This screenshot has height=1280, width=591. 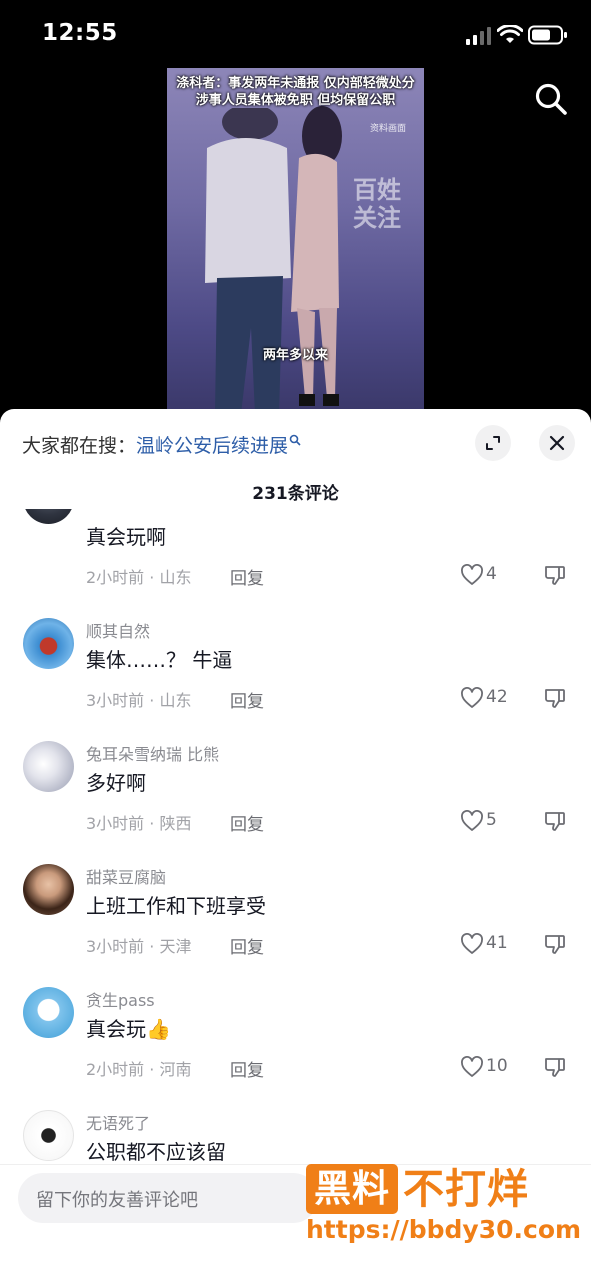 I want to click on comment-text: 上班工作和下班享受, so click(x=176, y=906).